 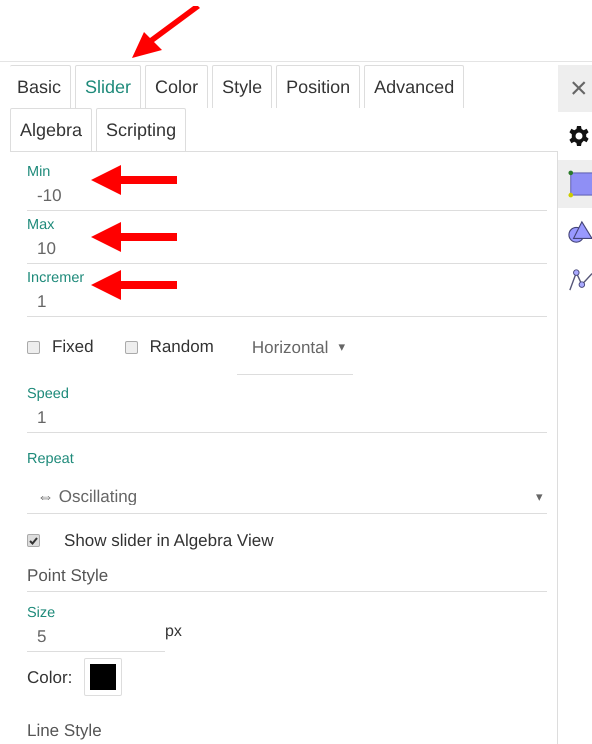 I want to click on tab: Position, so click(x=318, y=86).